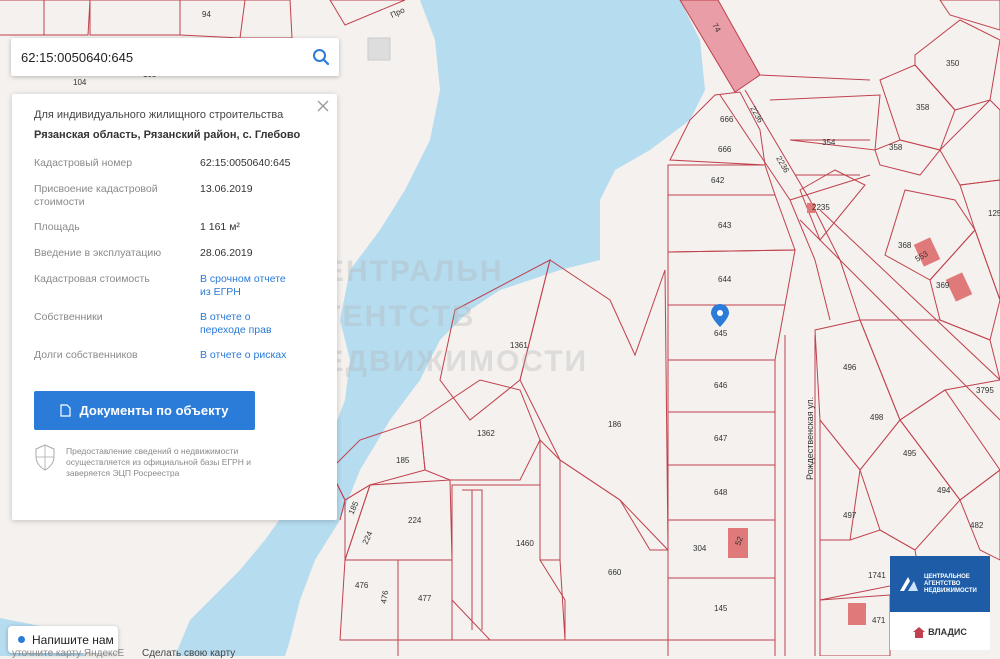 This screenshot has width=1000, height=659. I want to click on close-icon, so click(323, 106).